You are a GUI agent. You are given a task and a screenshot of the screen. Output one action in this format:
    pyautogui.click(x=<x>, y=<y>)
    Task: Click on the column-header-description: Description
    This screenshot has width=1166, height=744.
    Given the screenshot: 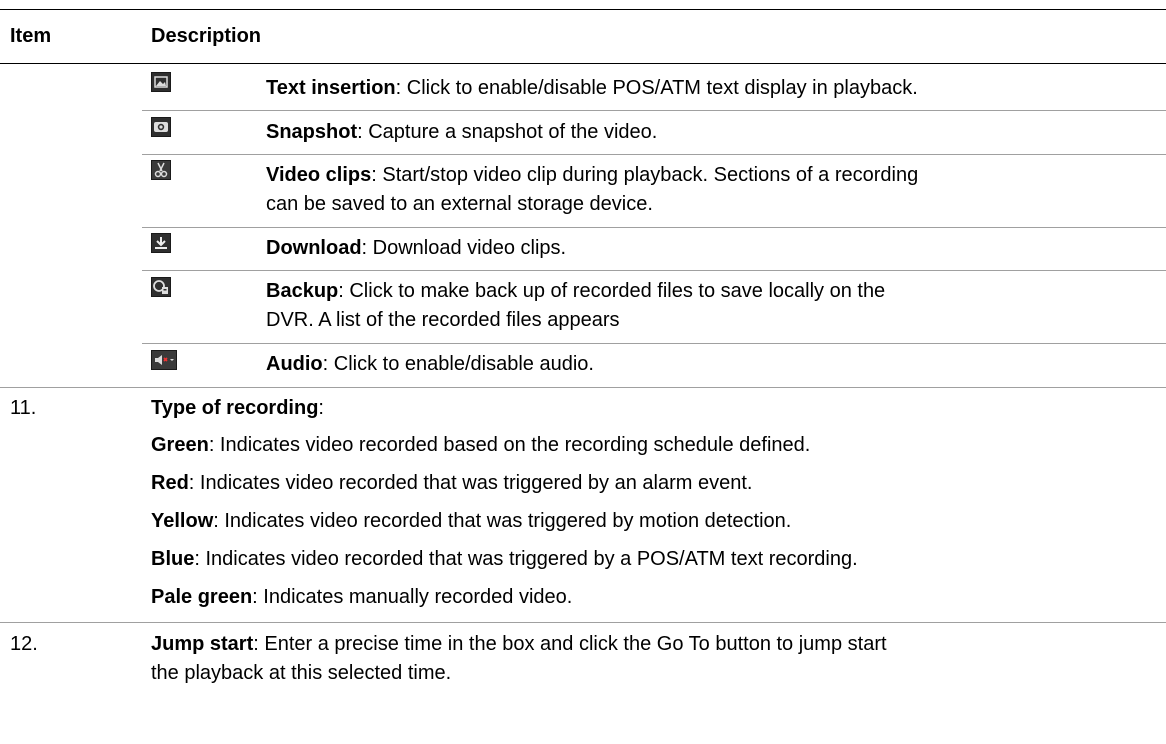 What is the action you would take?
    pyautogui.click(x=206, y=36)
    